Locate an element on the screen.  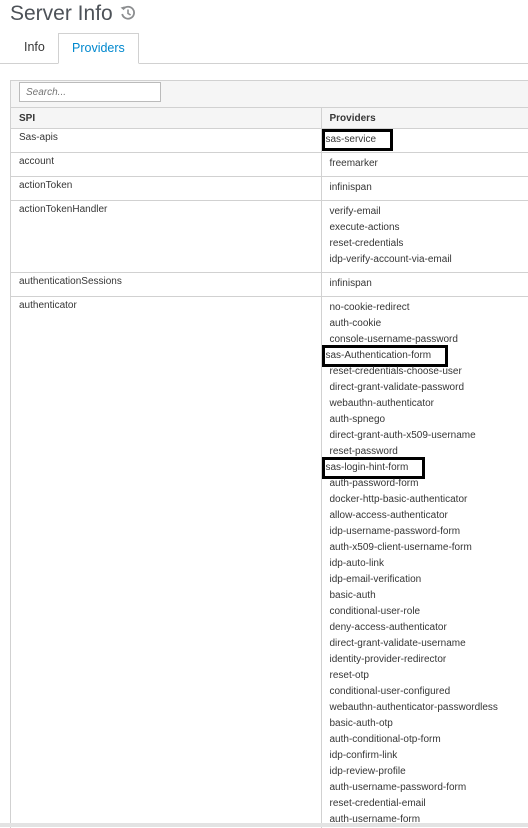
provider-label: idp-auto-link is located at coordinates (357, 564).